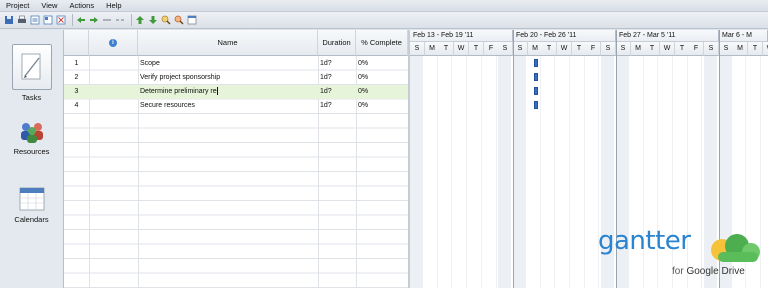 The width and height of the screenshot is (768, 288). Describe the element at coordinates (48, 20) in the screenshot. I see `import-icon` at that location.